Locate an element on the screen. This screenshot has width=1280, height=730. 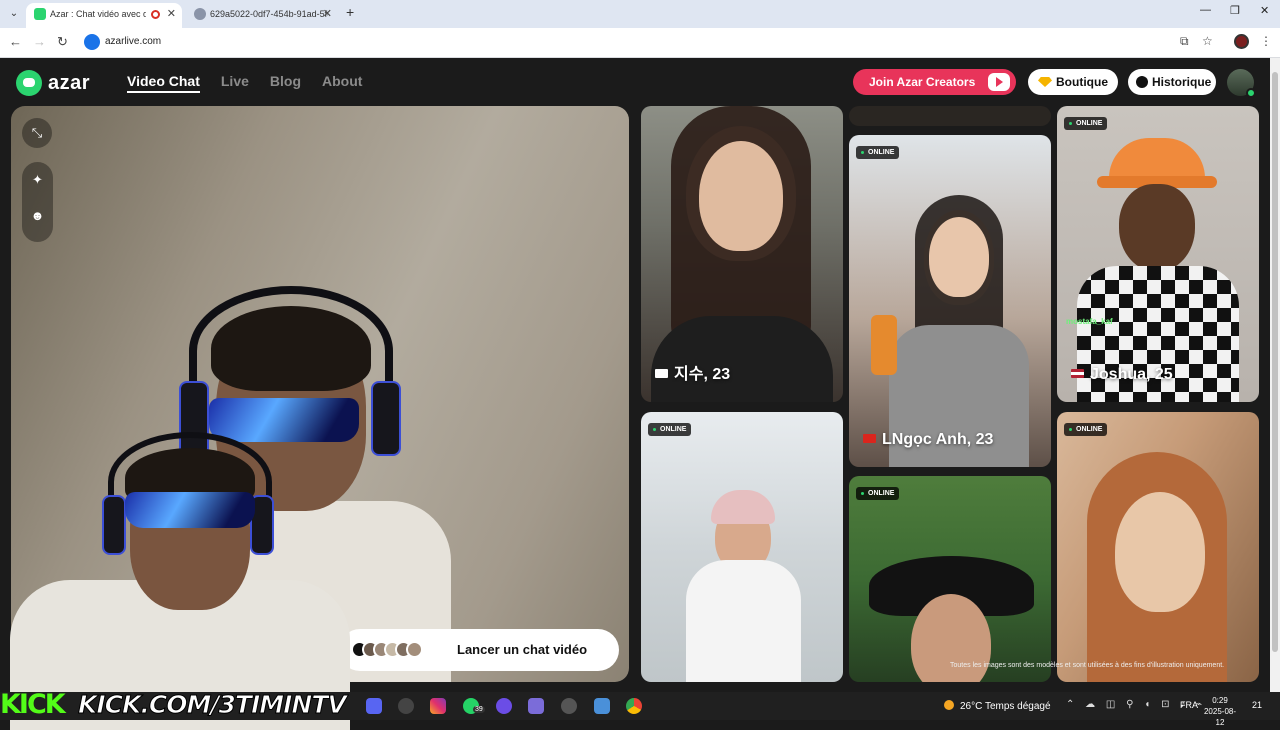
main-nav: Video Chat Live Blog About is located at coordinates (244, 83).